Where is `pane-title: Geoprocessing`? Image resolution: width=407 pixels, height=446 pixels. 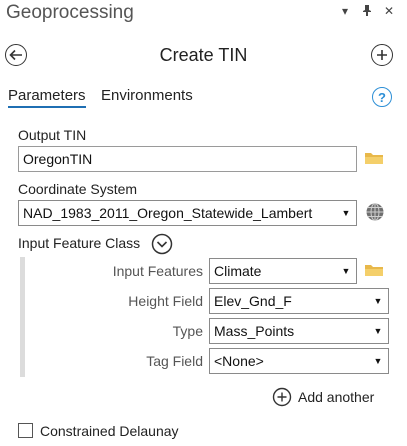
pane-title: Geoprocessing is located at coordinates (70, 12).